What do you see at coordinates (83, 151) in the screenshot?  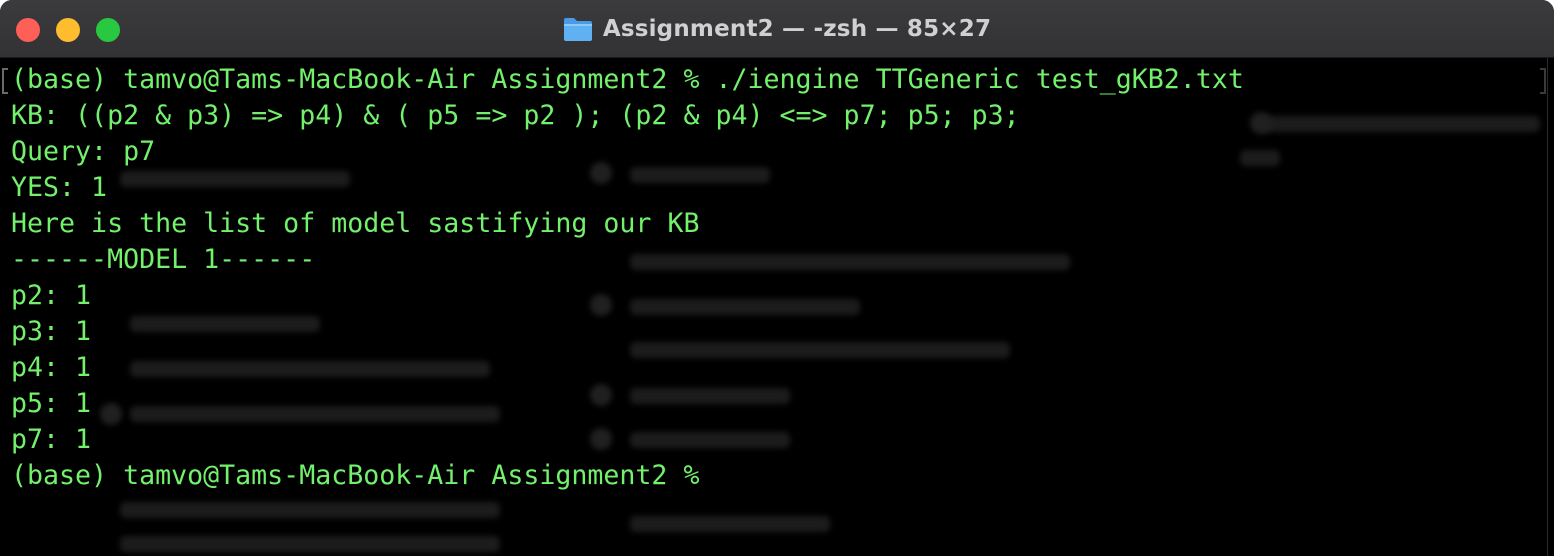 I see `output-line-query: Query: p7` at bounding box center [83, 151].